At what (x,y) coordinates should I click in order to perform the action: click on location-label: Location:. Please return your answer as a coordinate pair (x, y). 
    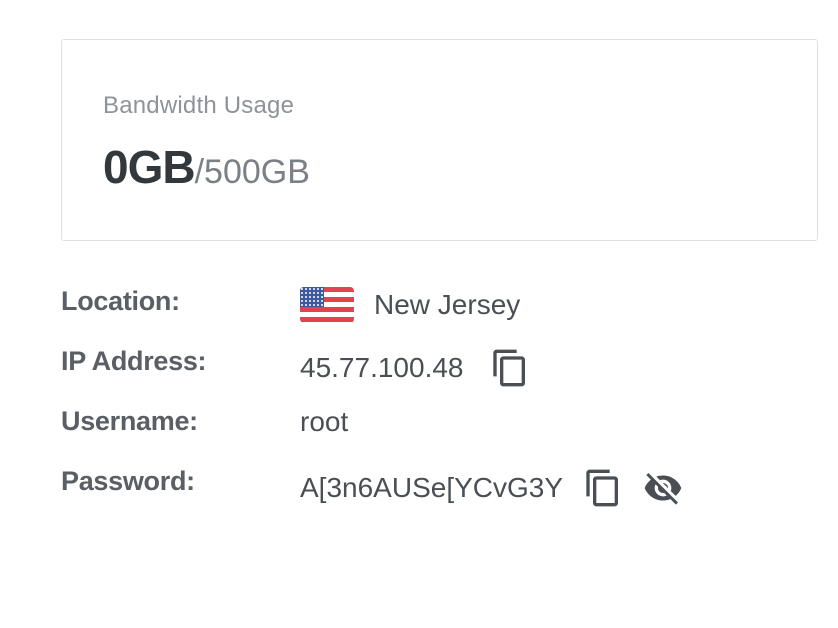
    Looking at the image, I should click on (120, 301).